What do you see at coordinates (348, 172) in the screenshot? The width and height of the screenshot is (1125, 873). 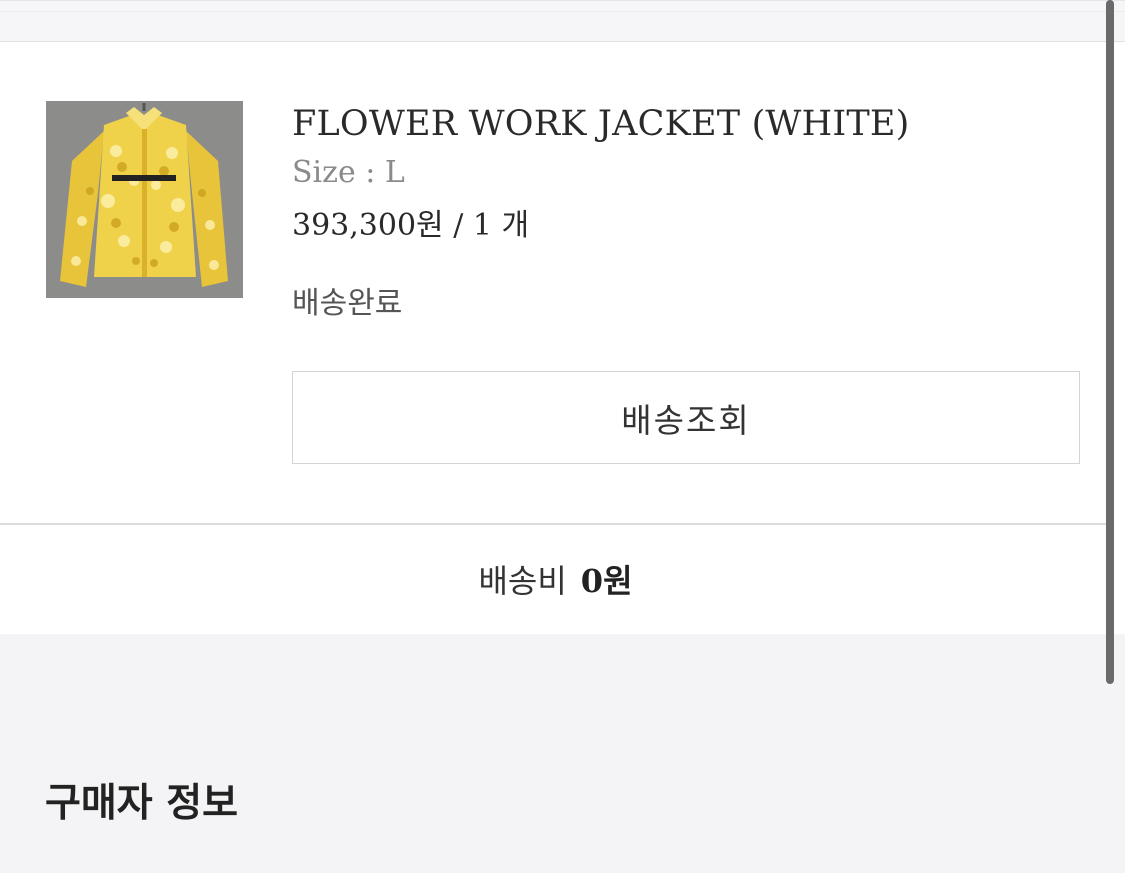 I see `product-size: Size : L` at bounding box center [348, 172].